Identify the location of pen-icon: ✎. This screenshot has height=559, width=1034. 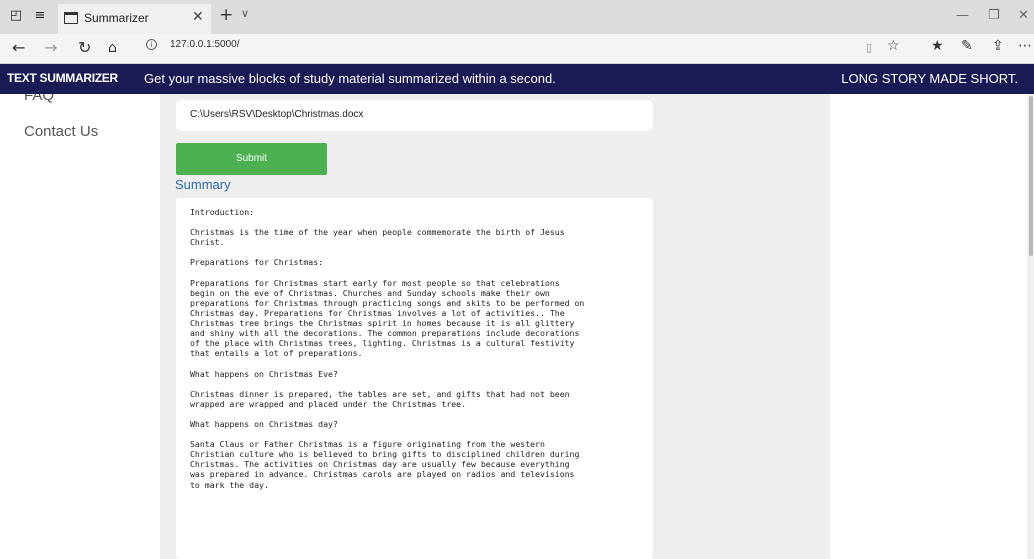
(967, 46).